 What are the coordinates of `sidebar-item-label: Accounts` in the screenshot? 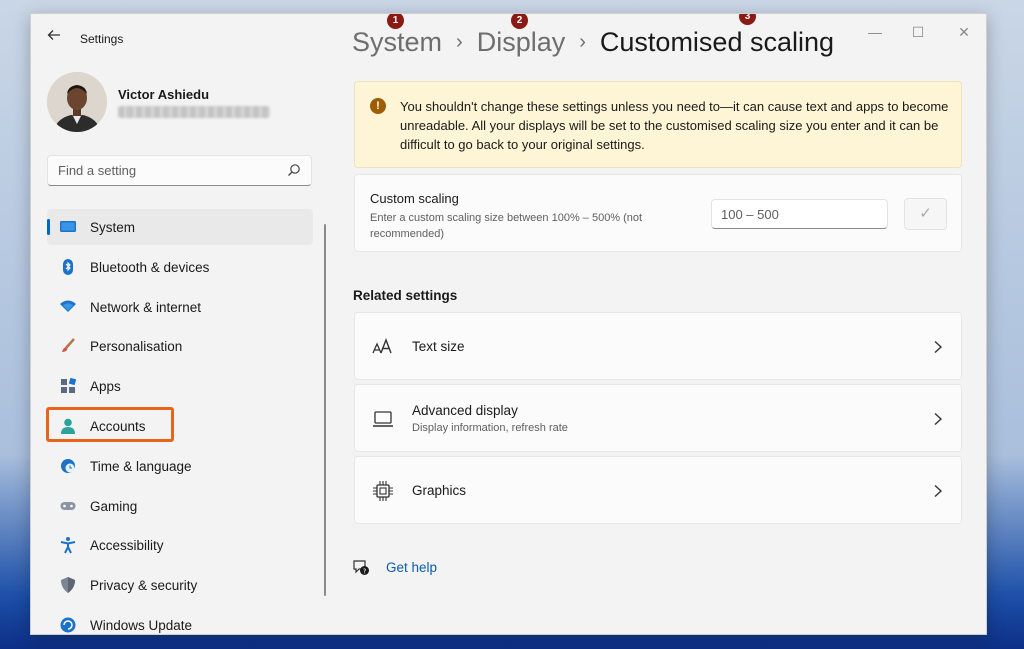 It's located at (118, 426).